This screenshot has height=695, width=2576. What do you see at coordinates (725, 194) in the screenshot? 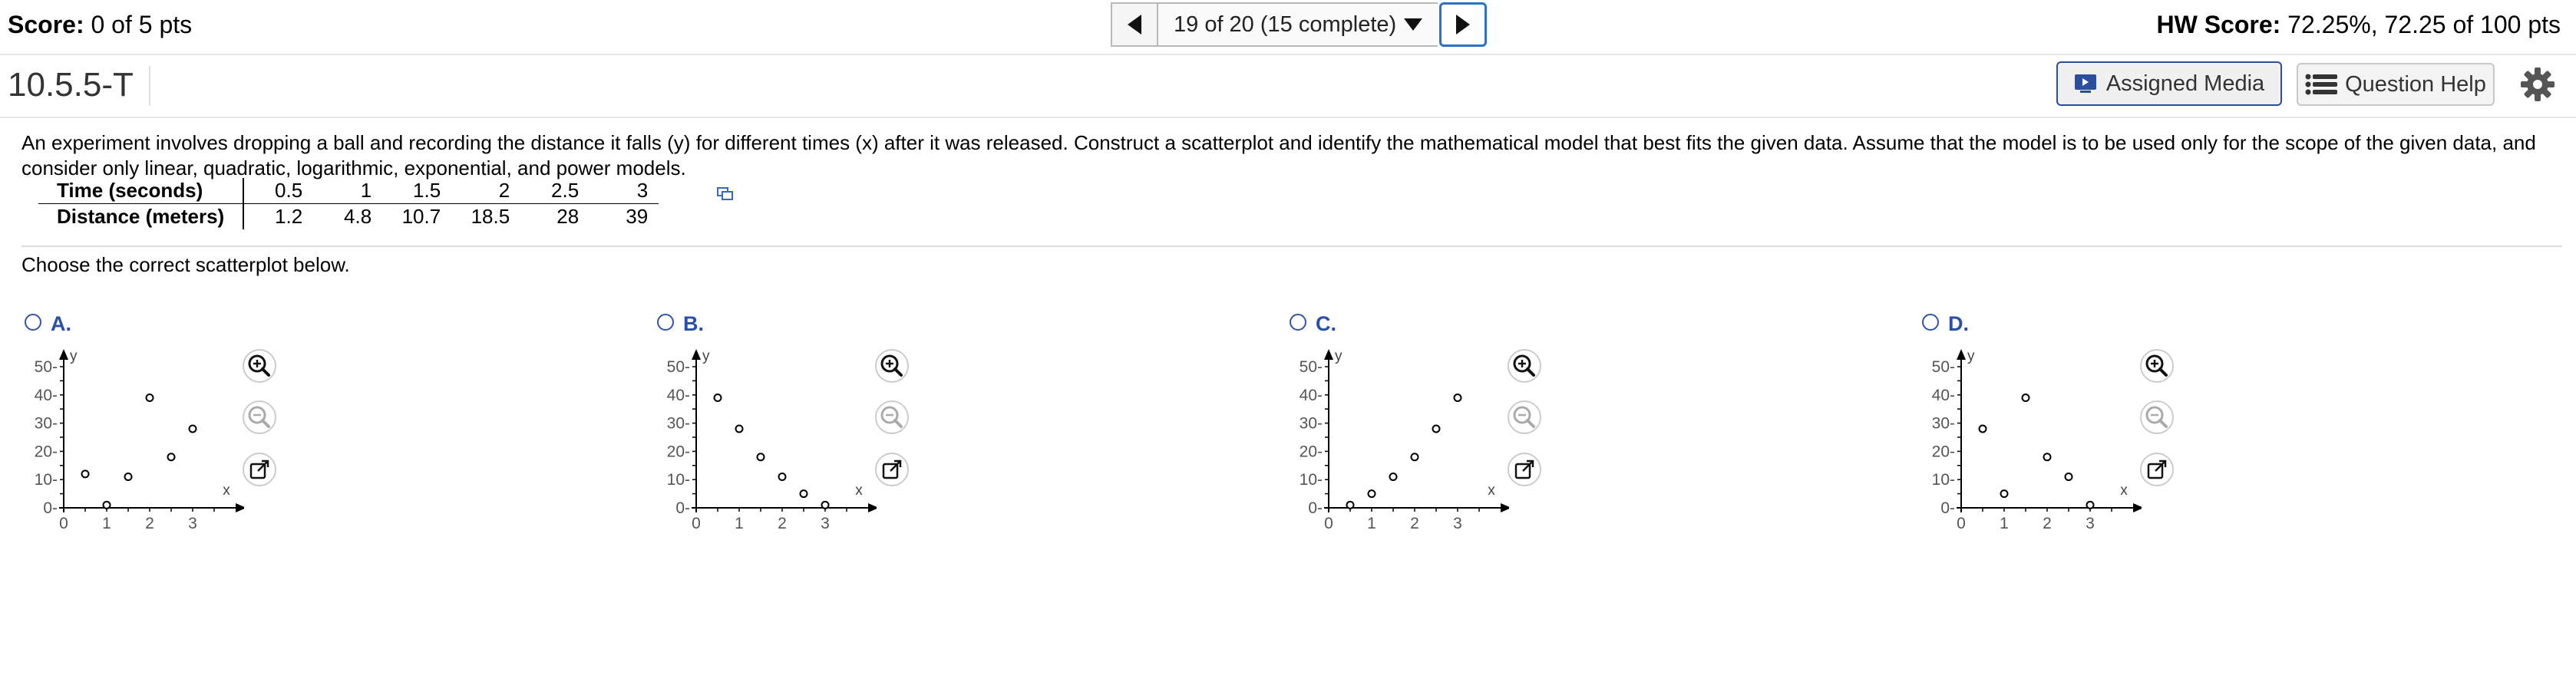
I see `copy-table-icon` at bounding box center [725, 194].